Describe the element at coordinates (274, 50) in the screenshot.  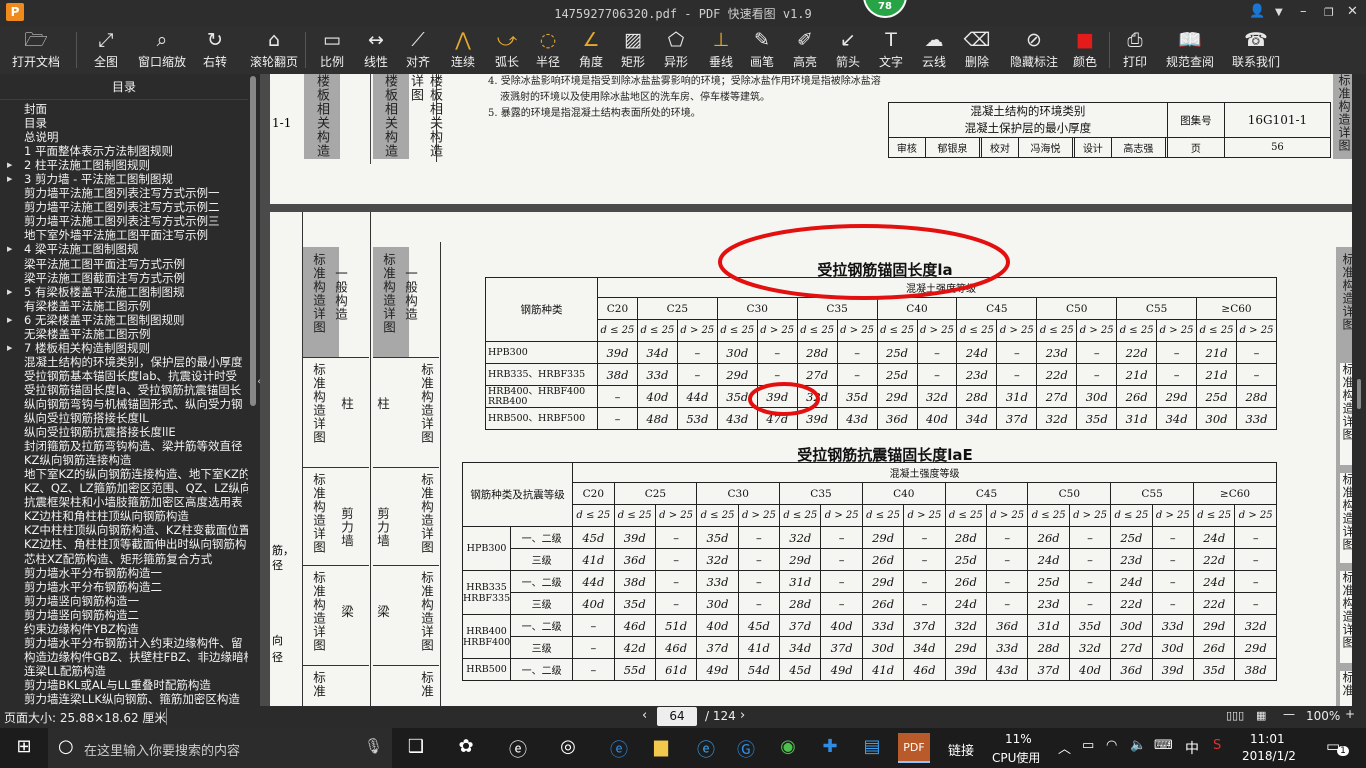
I see `toolbar-mouse-button: ⌂ 滚轮翻页` at that location.